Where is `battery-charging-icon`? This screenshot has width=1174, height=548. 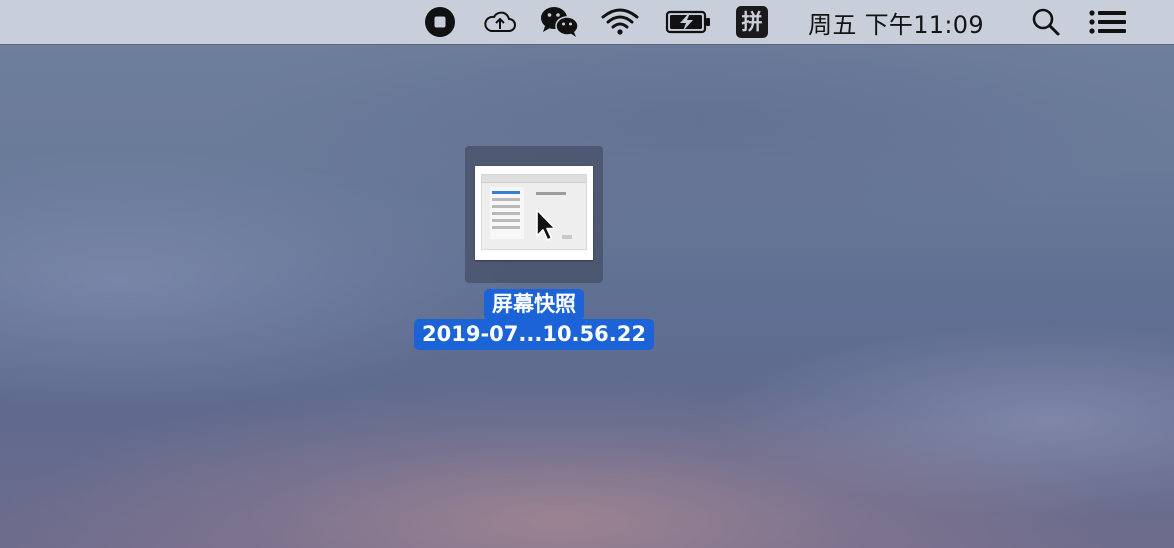 battery-charging-icon is located at coordinates (689, 22).